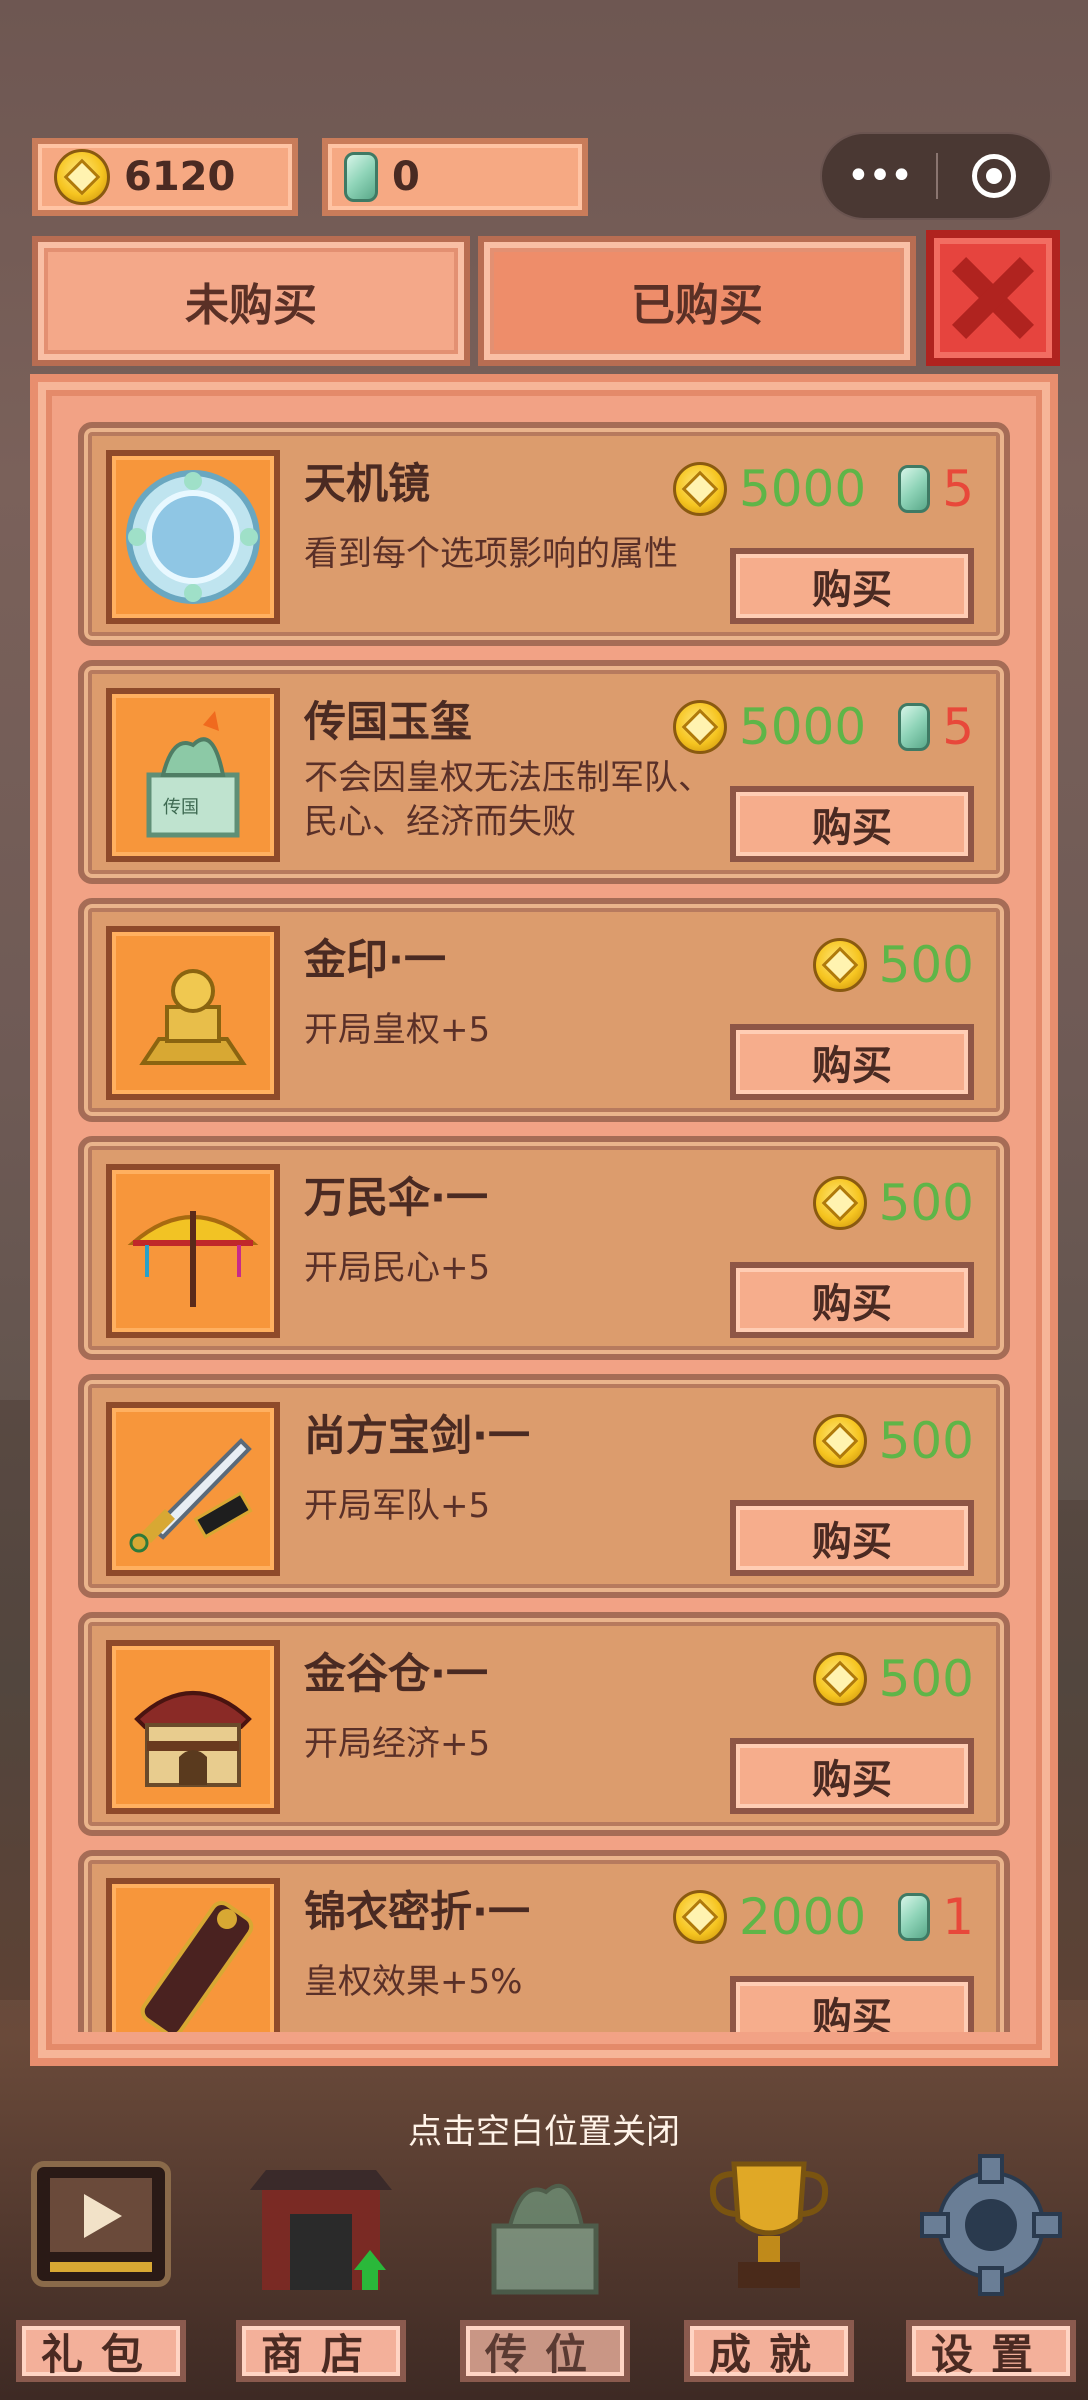 This screenshot has height=2400, width=1088. What do you see at coordinates (193, 1727) in the screenshot?
I see `granary-icon` at bounding box center [193, 1727].